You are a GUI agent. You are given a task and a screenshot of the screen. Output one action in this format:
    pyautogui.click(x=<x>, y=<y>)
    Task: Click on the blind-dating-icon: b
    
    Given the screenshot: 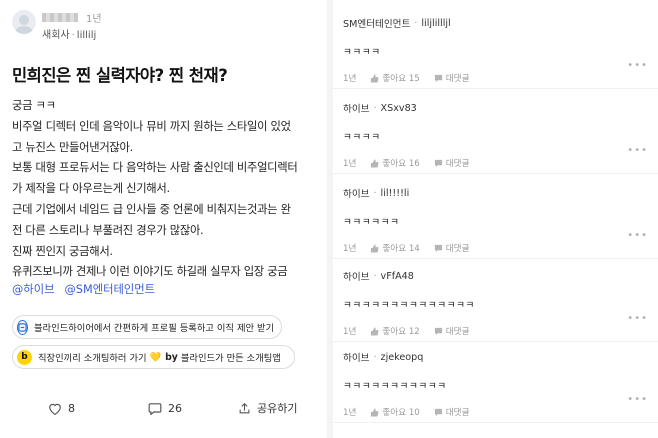 What is the action you would take?
    pyautogui.click(x=24, y=357)
    